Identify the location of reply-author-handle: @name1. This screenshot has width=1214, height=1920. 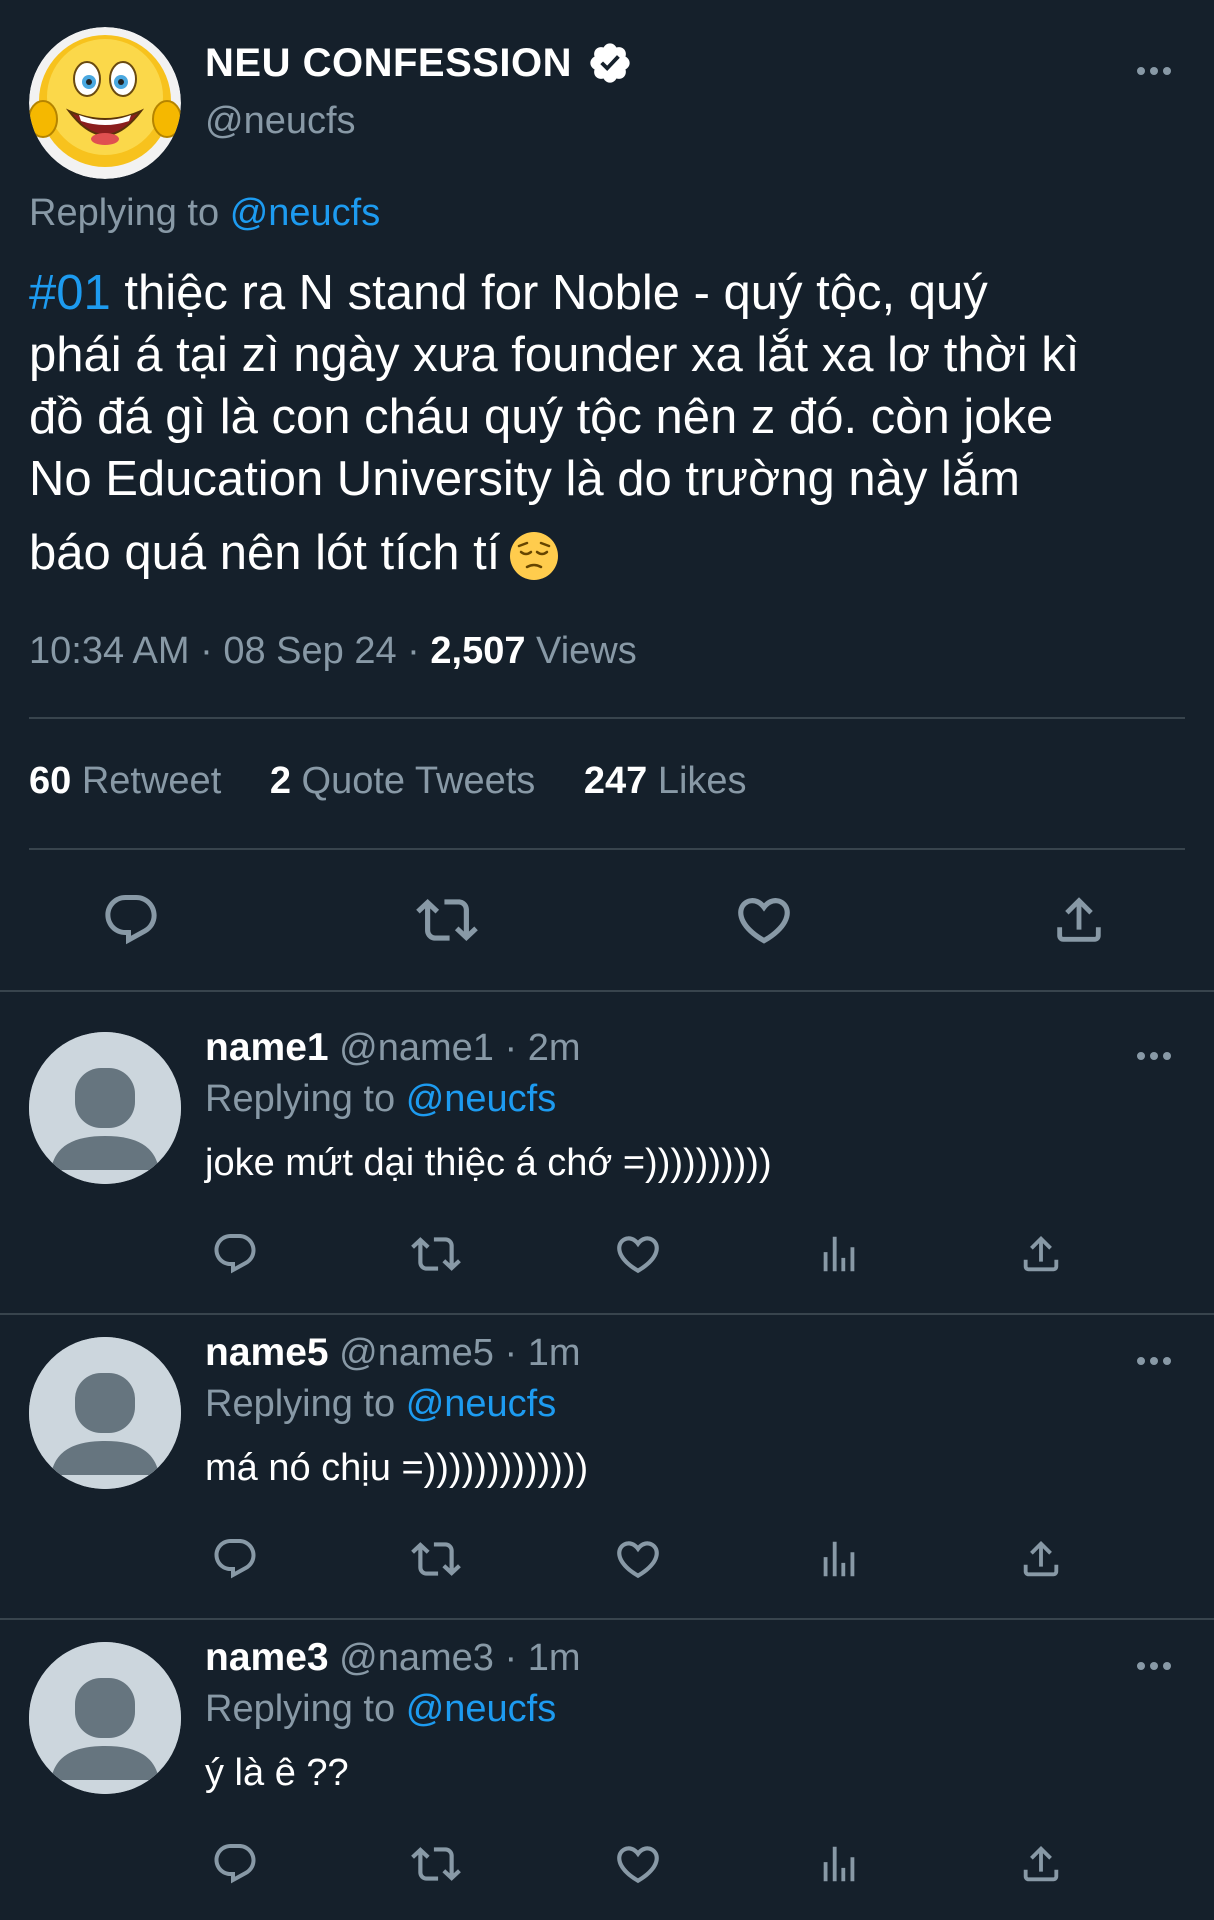
(416, 1048).